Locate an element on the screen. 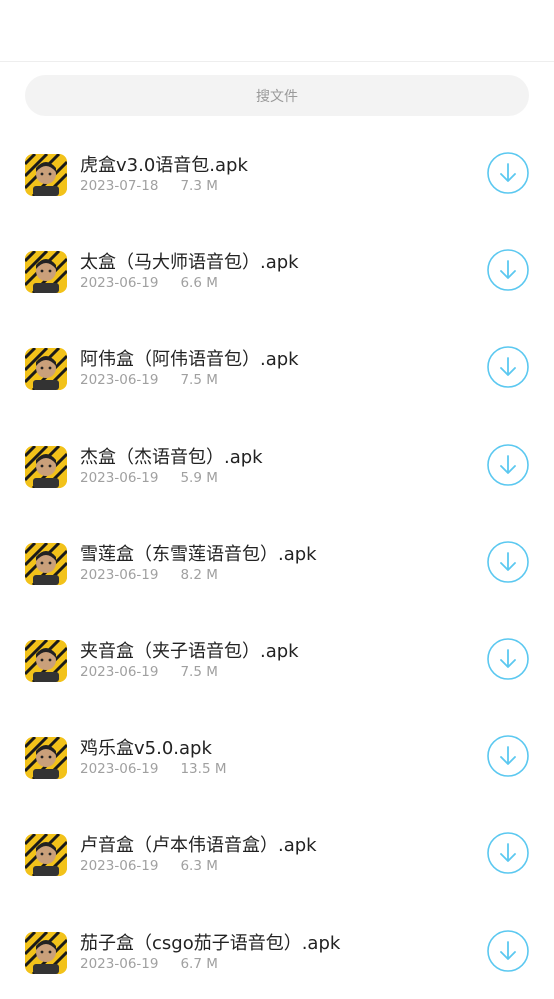 This screenshot has height=999, width=554. file-name: 雪莲盒（东雪莲语音包）.apk is located at coordinates (198, 554).